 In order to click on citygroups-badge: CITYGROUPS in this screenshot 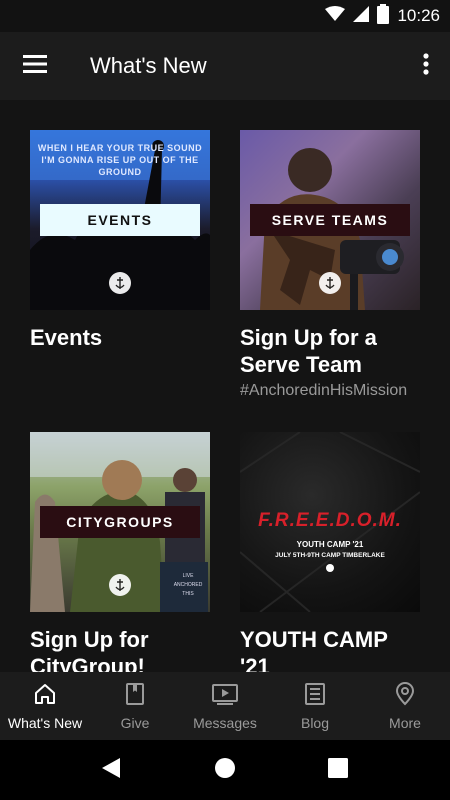, I will do `click(120, 522)`.